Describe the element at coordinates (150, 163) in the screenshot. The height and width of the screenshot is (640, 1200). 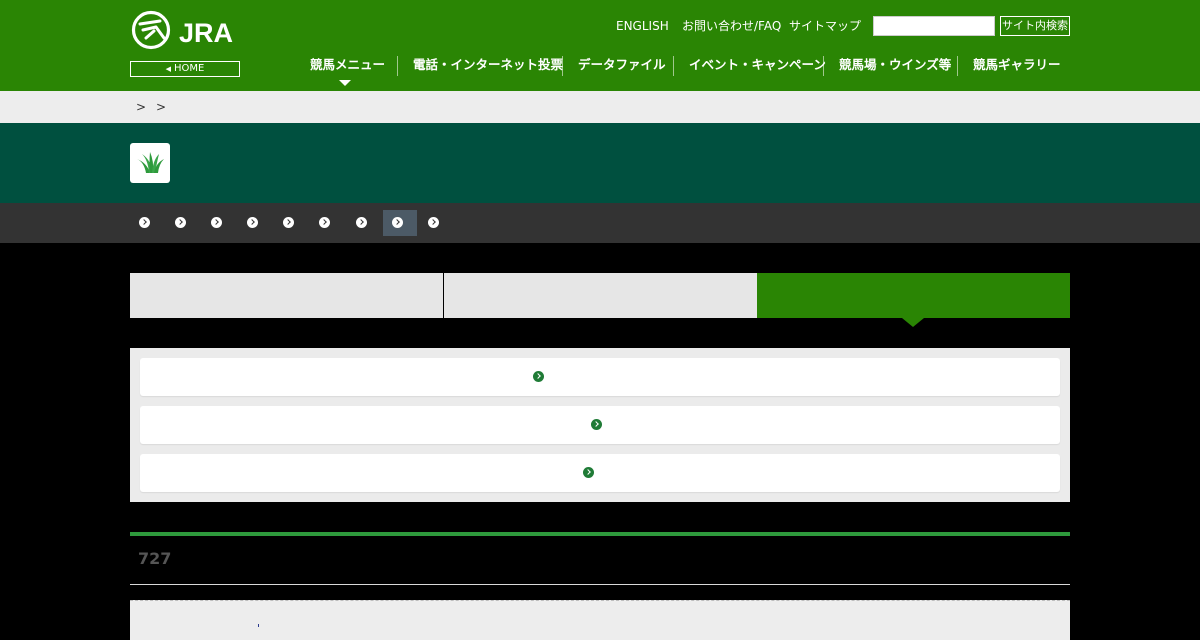
I see `turf-grass-icon` at that location.